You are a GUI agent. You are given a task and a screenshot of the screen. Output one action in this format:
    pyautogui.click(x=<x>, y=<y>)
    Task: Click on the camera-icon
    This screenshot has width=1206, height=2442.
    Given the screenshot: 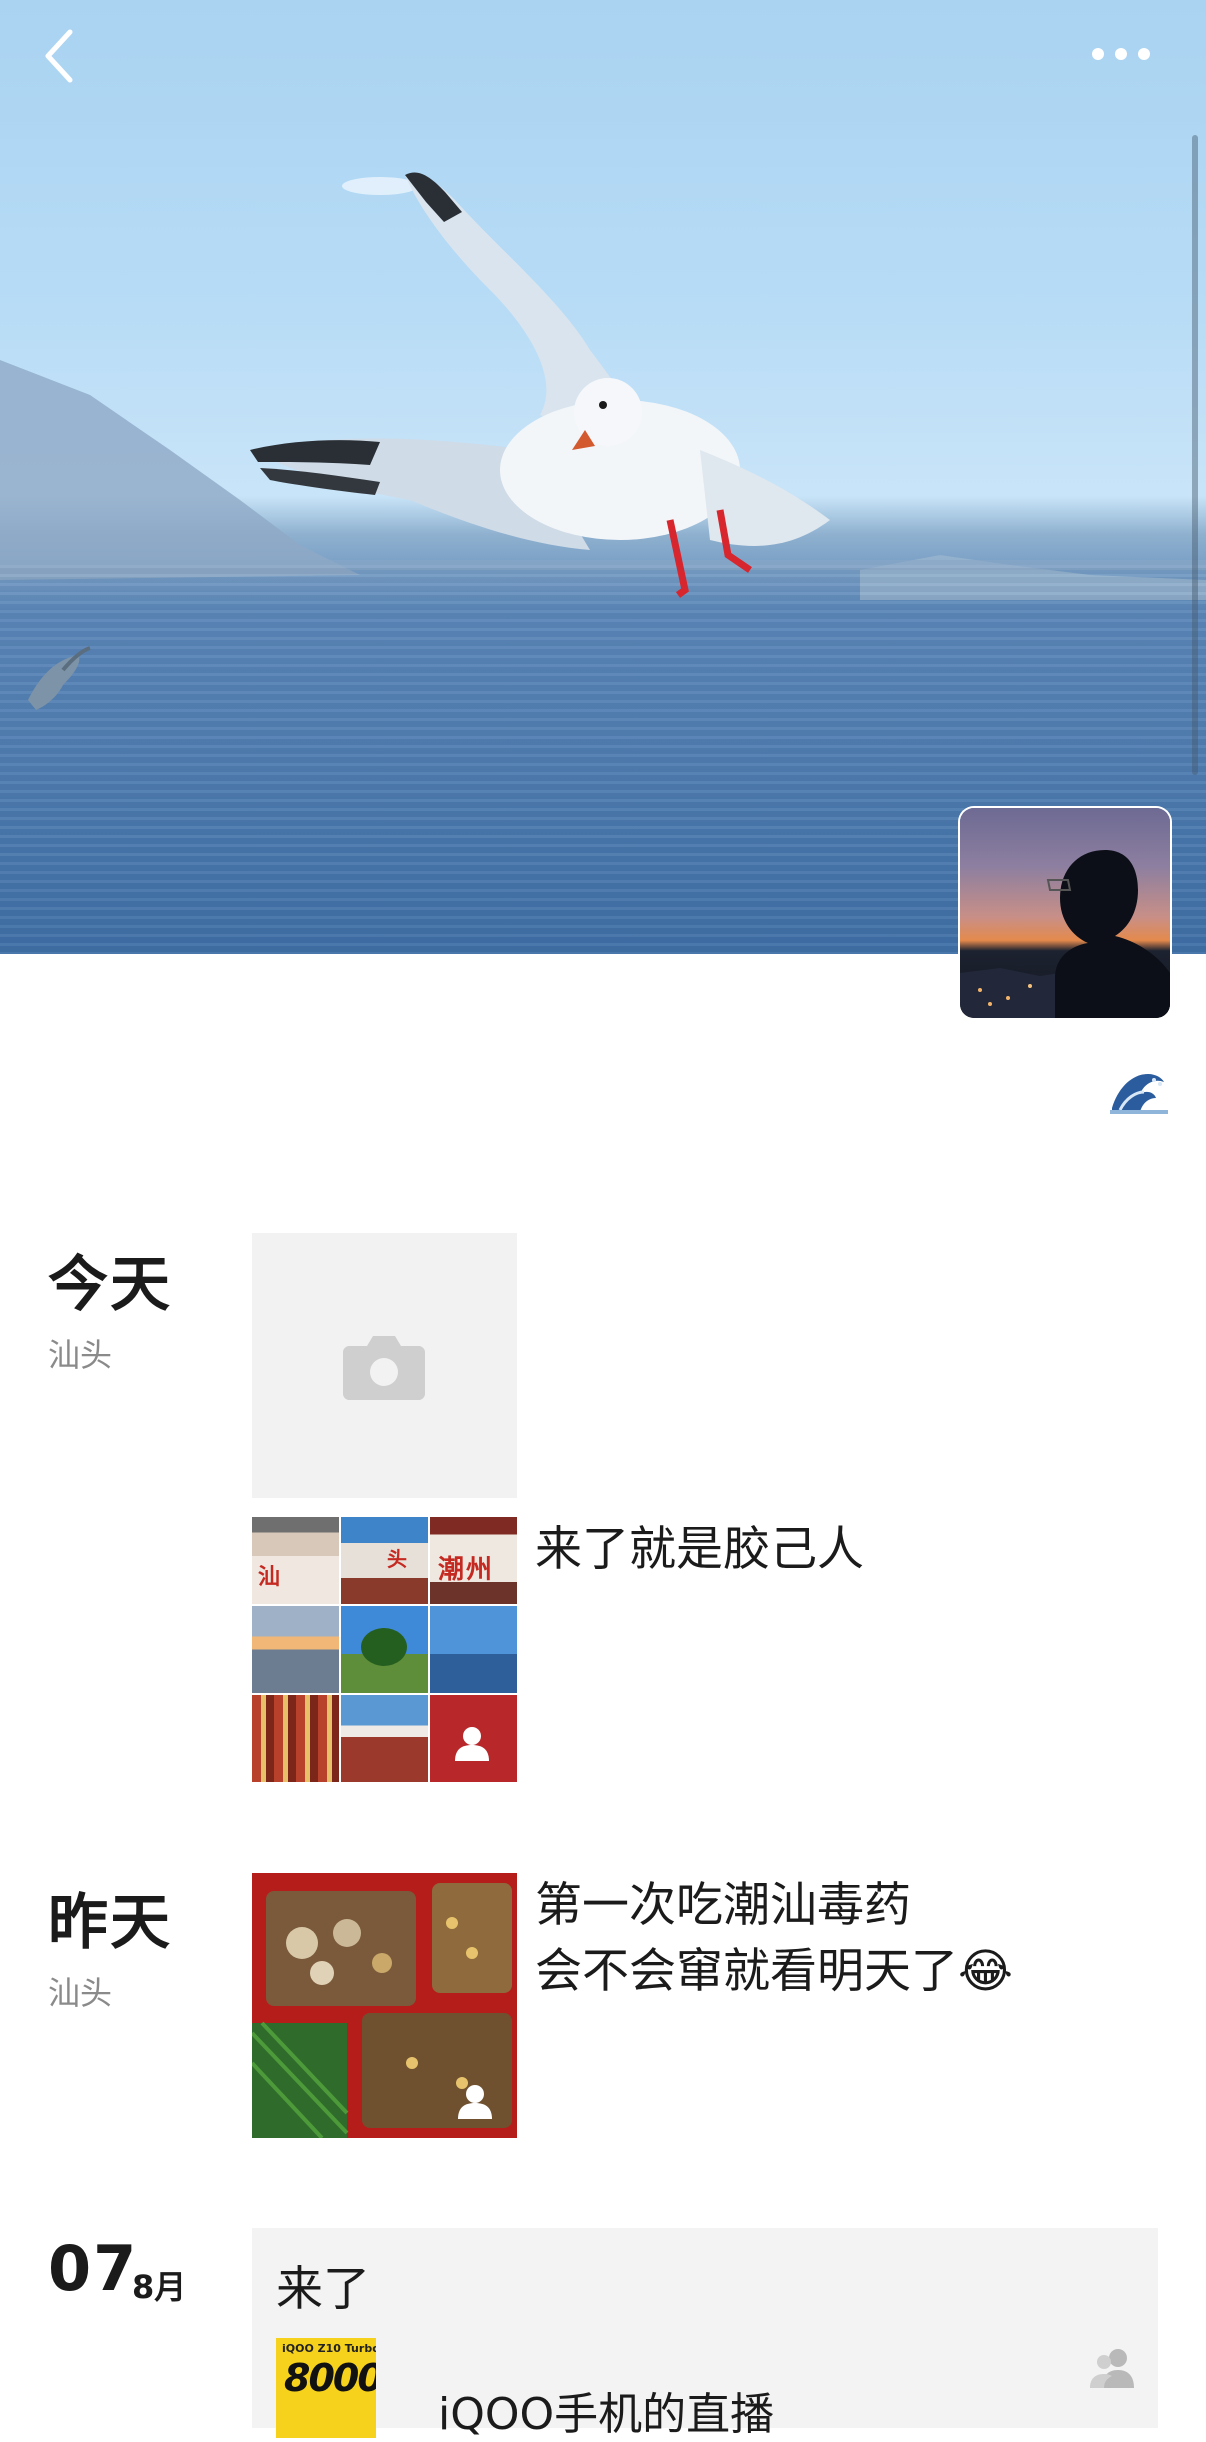 What is the action you would take?
    pyautogui.click(x=384, y=1368)
    